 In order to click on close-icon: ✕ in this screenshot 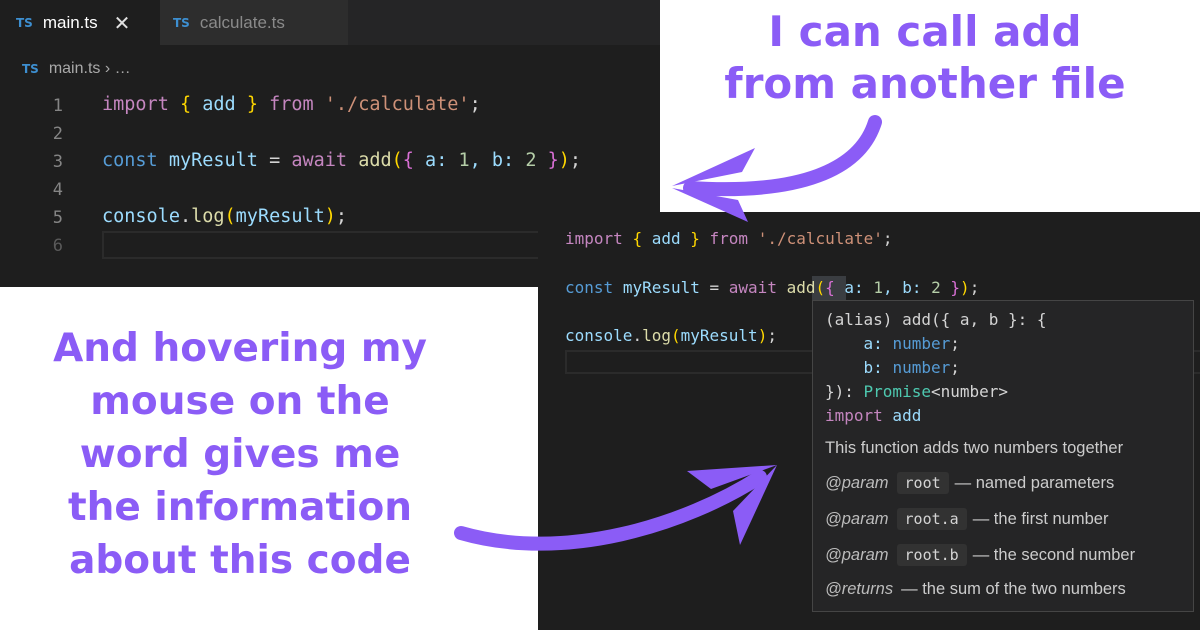, I will do `click(122, 23)`.